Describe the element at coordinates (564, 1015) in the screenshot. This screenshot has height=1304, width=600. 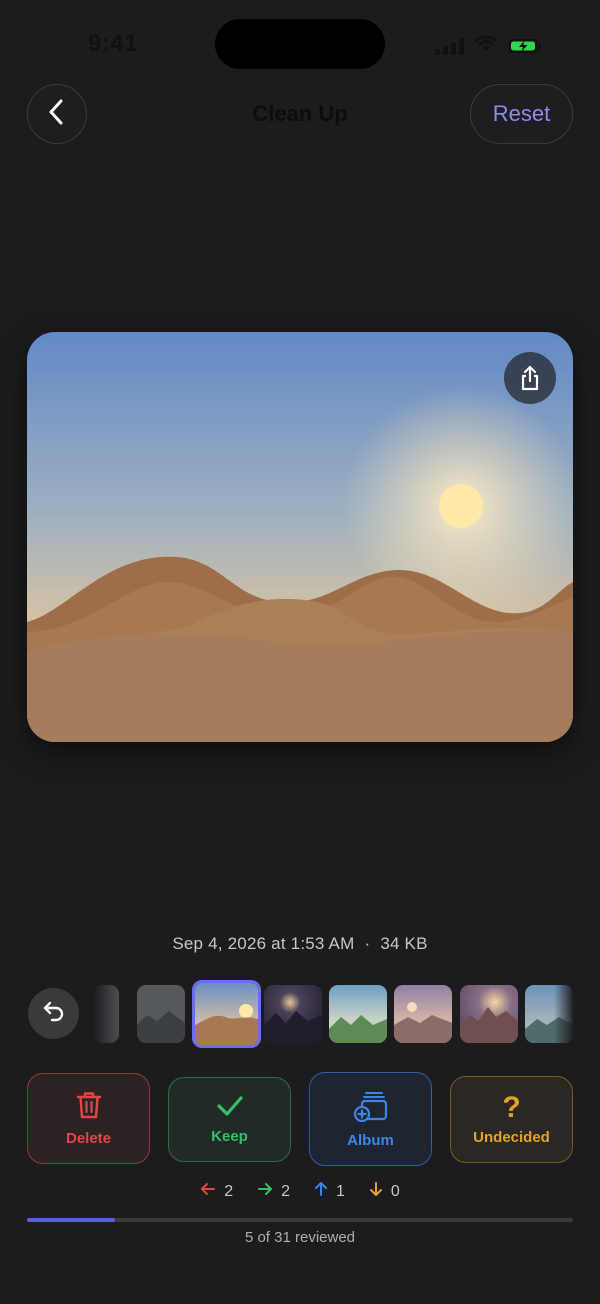
I see `filmstrip-fade` at that location.